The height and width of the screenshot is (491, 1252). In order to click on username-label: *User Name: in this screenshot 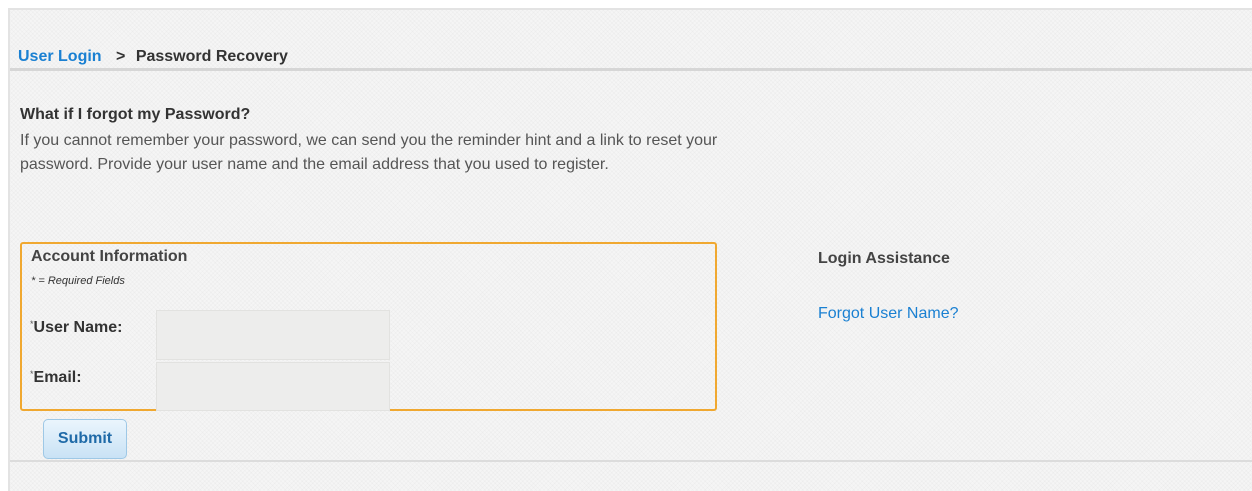, I will do `click(76, 328)`.